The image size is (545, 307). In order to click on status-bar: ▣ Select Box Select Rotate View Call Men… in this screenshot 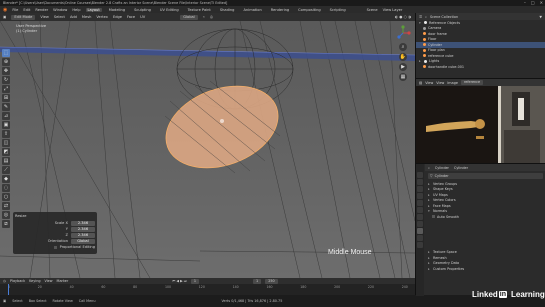, I will do `click(272, 301)`.